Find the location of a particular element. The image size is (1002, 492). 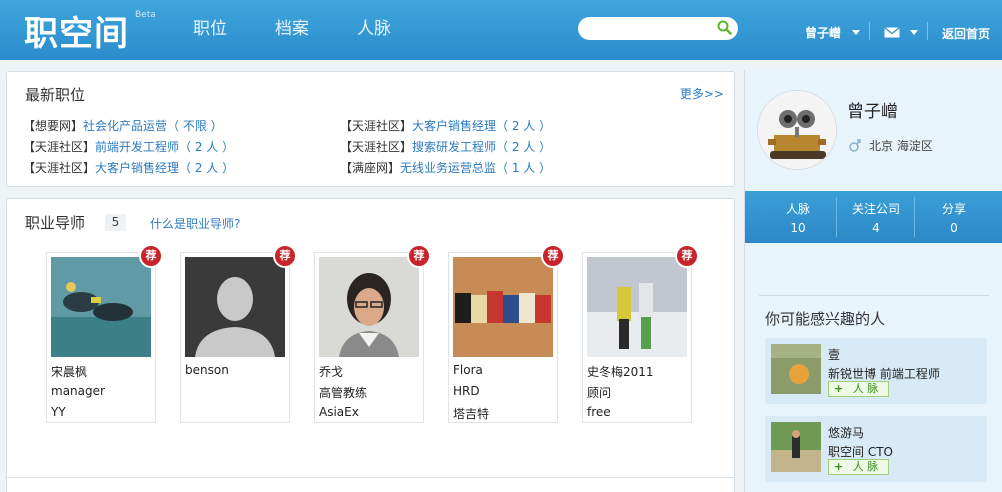

mentor-card: 荐 benson is located at coordinates (238, 333).